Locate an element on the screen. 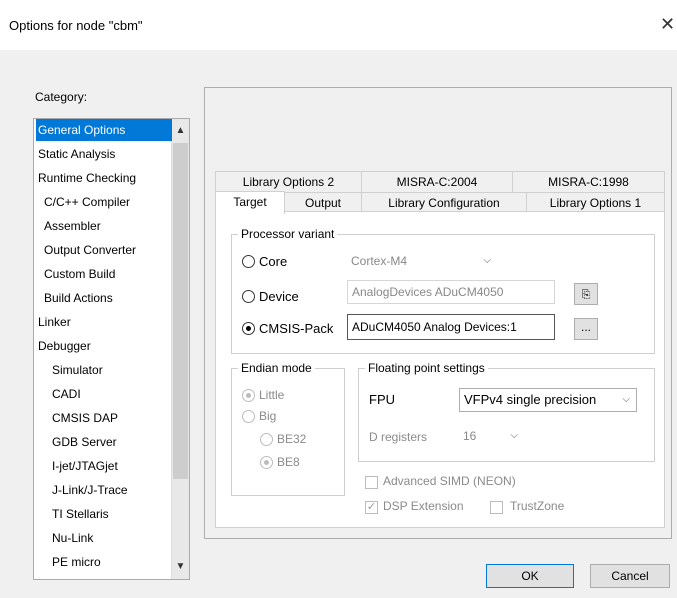 The image size is (677, 598). category-label: Category: is located at coordinates (61, 97).